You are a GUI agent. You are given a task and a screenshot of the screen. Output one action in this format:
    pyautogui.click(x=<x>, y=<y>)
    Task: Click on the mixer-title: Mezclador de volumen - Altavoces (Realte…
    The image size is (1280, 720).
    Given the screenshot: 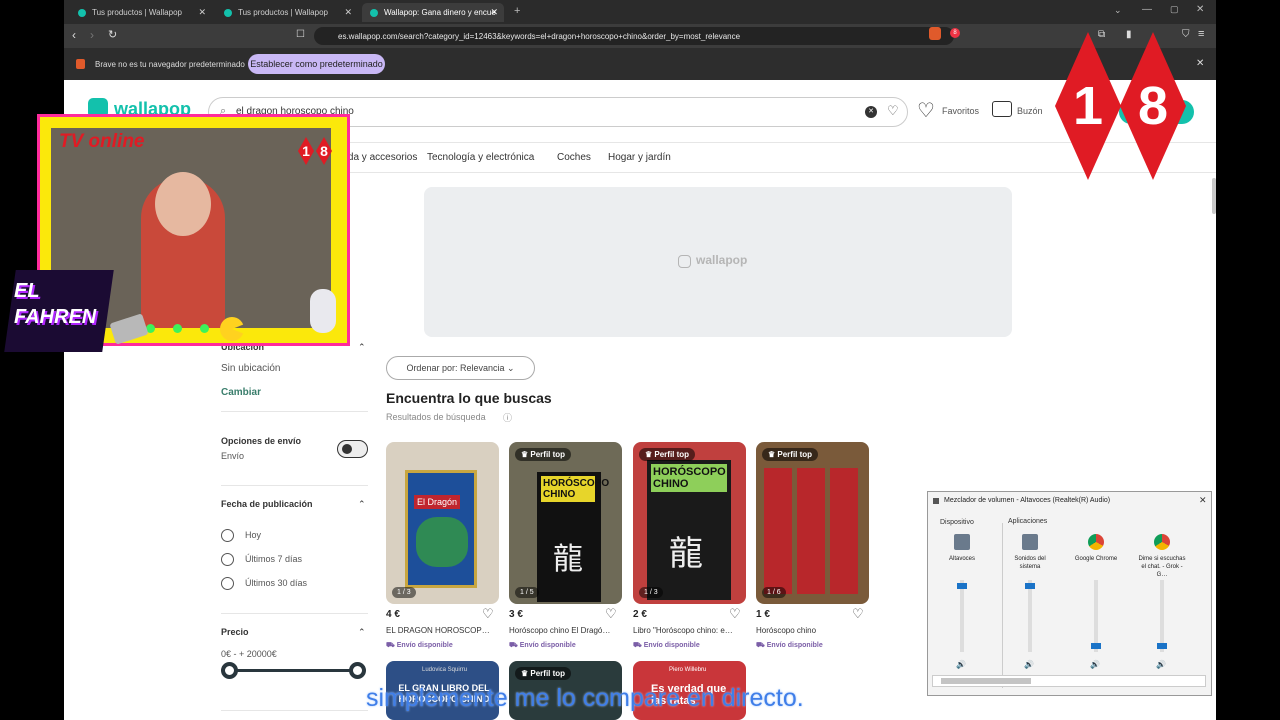 What is the action you would take?
    pyautogui.click(x=1027, y=500)
    